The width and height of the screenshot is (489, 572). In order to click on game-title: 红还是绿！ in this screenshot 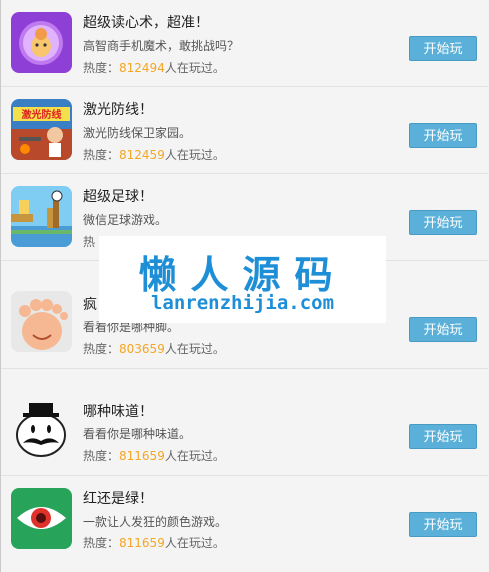, I will do `click(118, 499)`.